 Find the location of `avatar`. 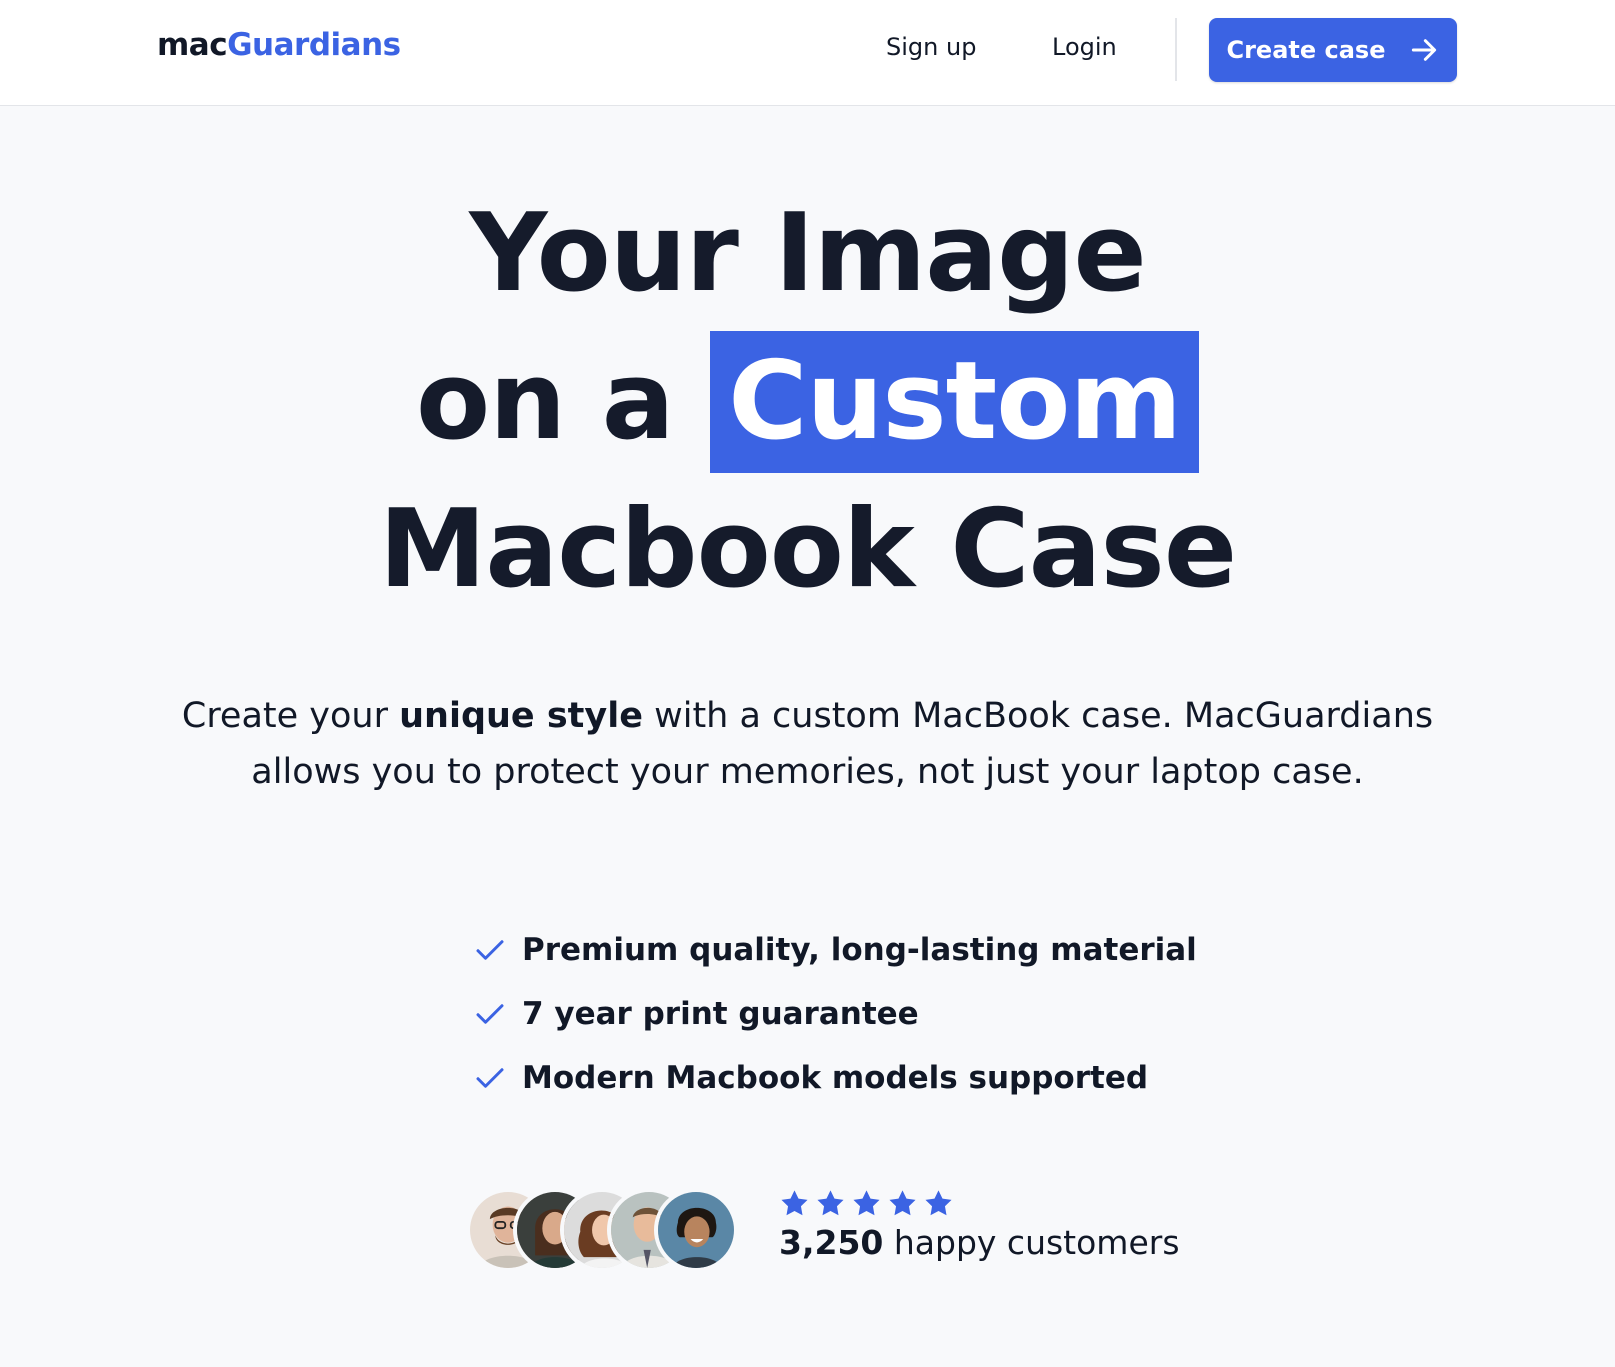

avatar is located at coordinates (696, 1230).